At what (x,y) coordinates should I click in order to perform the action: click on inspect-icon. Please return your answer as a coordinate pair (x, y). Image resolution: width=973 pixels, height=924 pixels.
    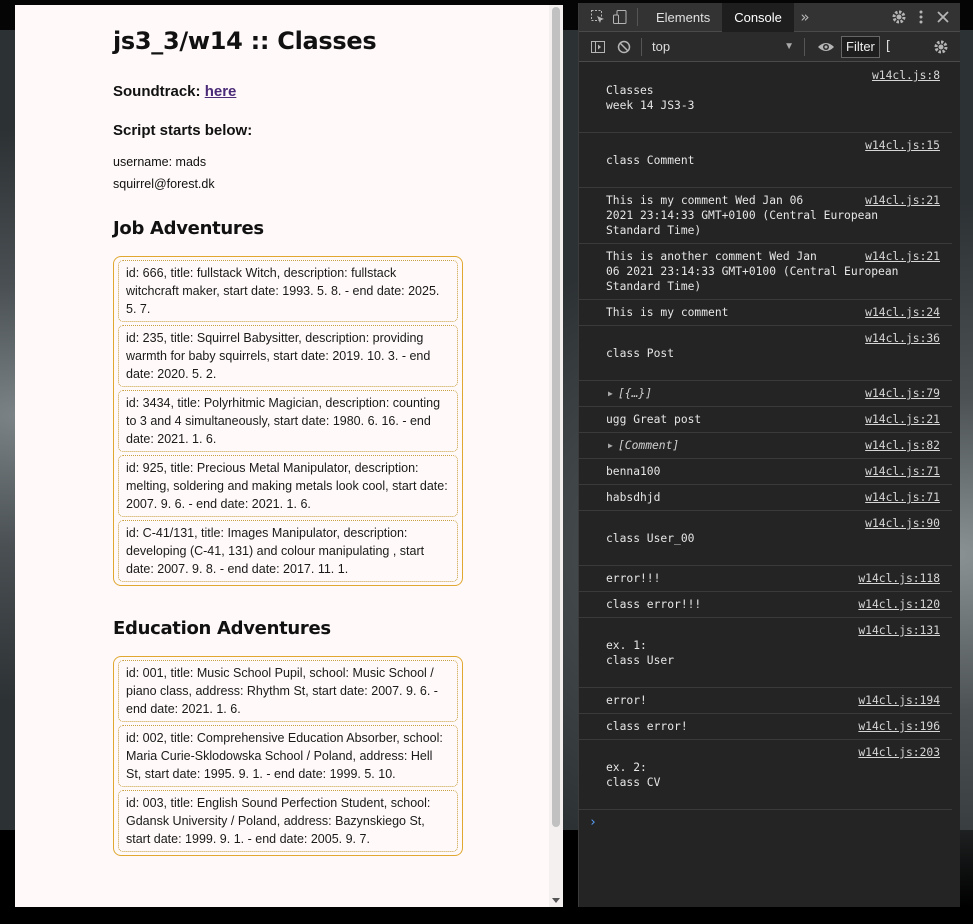
    Looking at the image, I should click on (598, 17).